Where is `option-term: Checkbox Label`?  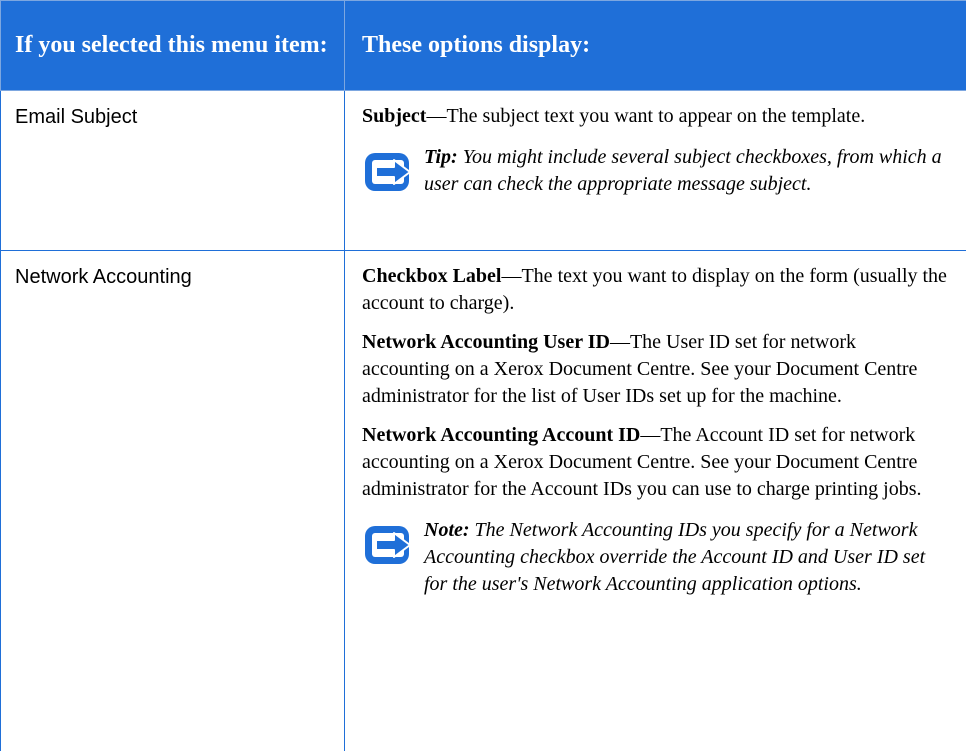
option-term: Checkbox Label is located at coordinates (432, 276).